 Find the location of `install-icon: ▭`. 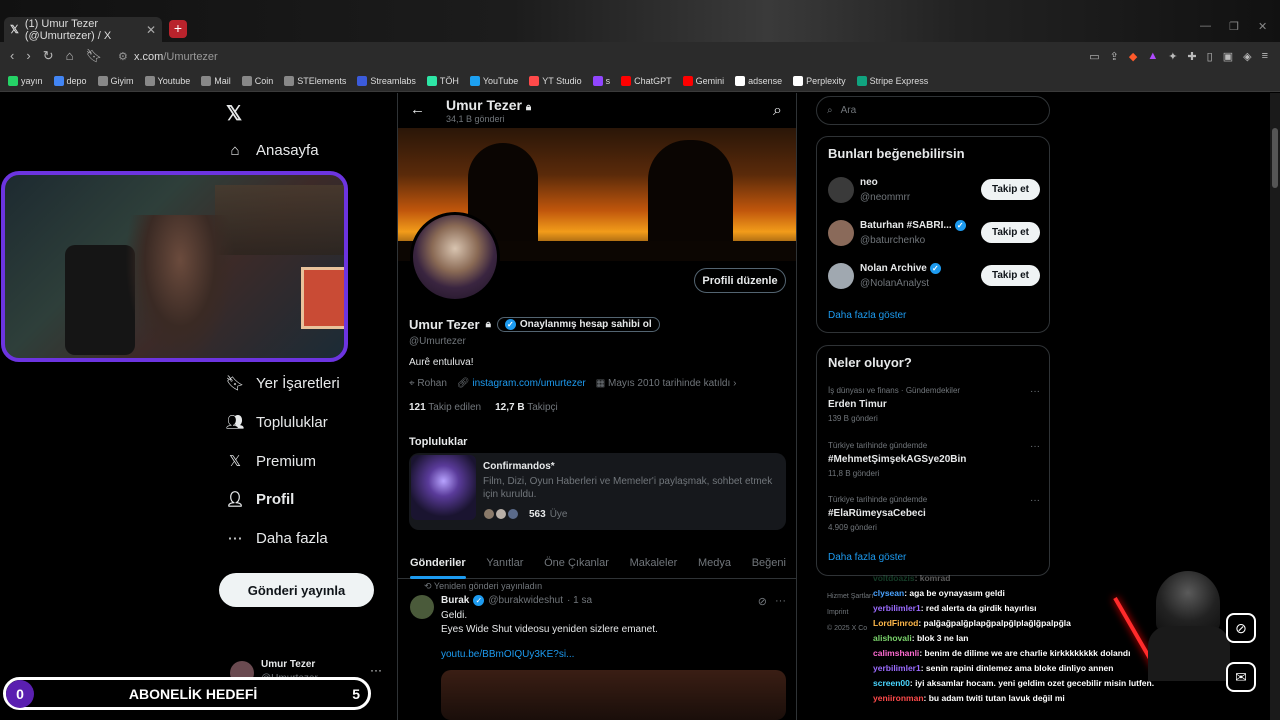

install-icon: ▭ is located at coordinates (1094, 56).